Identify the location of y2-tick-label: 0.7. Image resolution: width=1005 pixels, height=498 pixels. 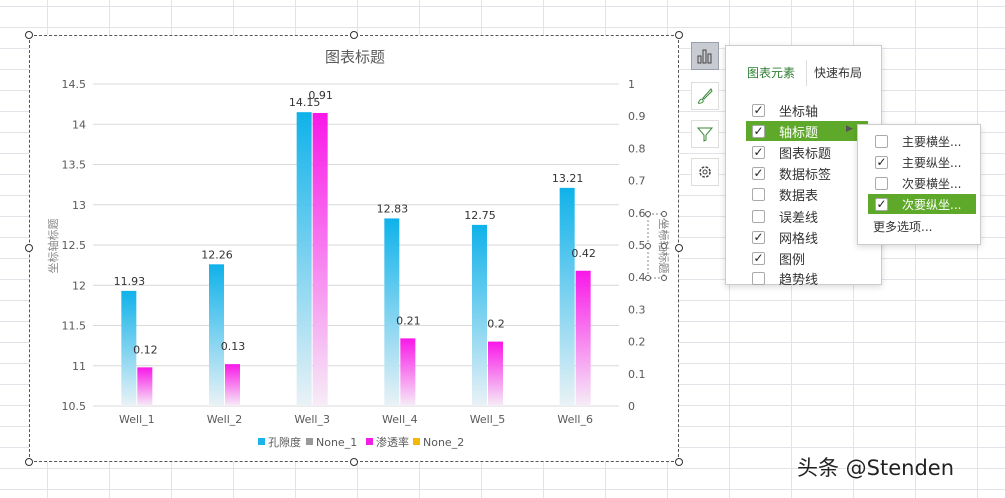
(637, 181).